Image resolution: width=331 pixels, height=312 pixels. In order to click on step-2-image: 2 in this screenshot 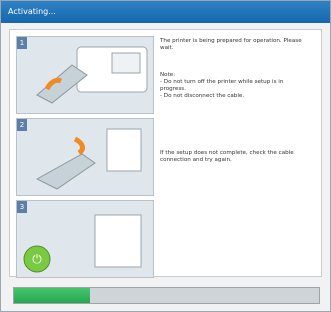, I will do `click(85, 157)`.